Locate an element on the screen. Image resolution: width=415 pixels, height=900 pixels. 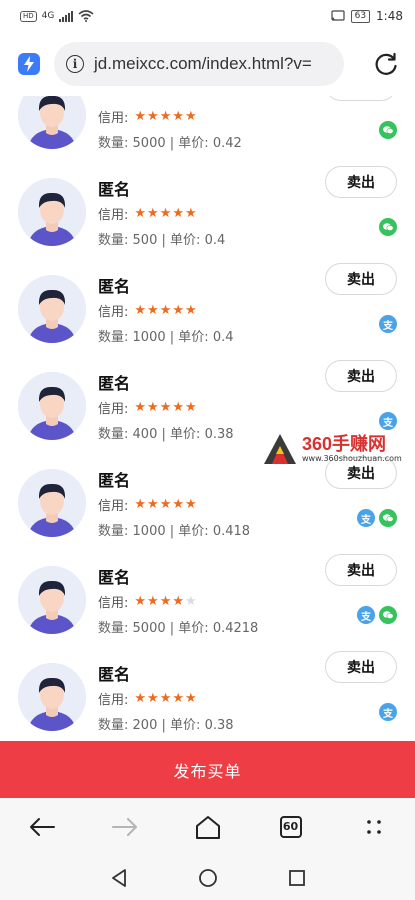
unit-price-value: 0.418 is located at coordinates (231, 531).